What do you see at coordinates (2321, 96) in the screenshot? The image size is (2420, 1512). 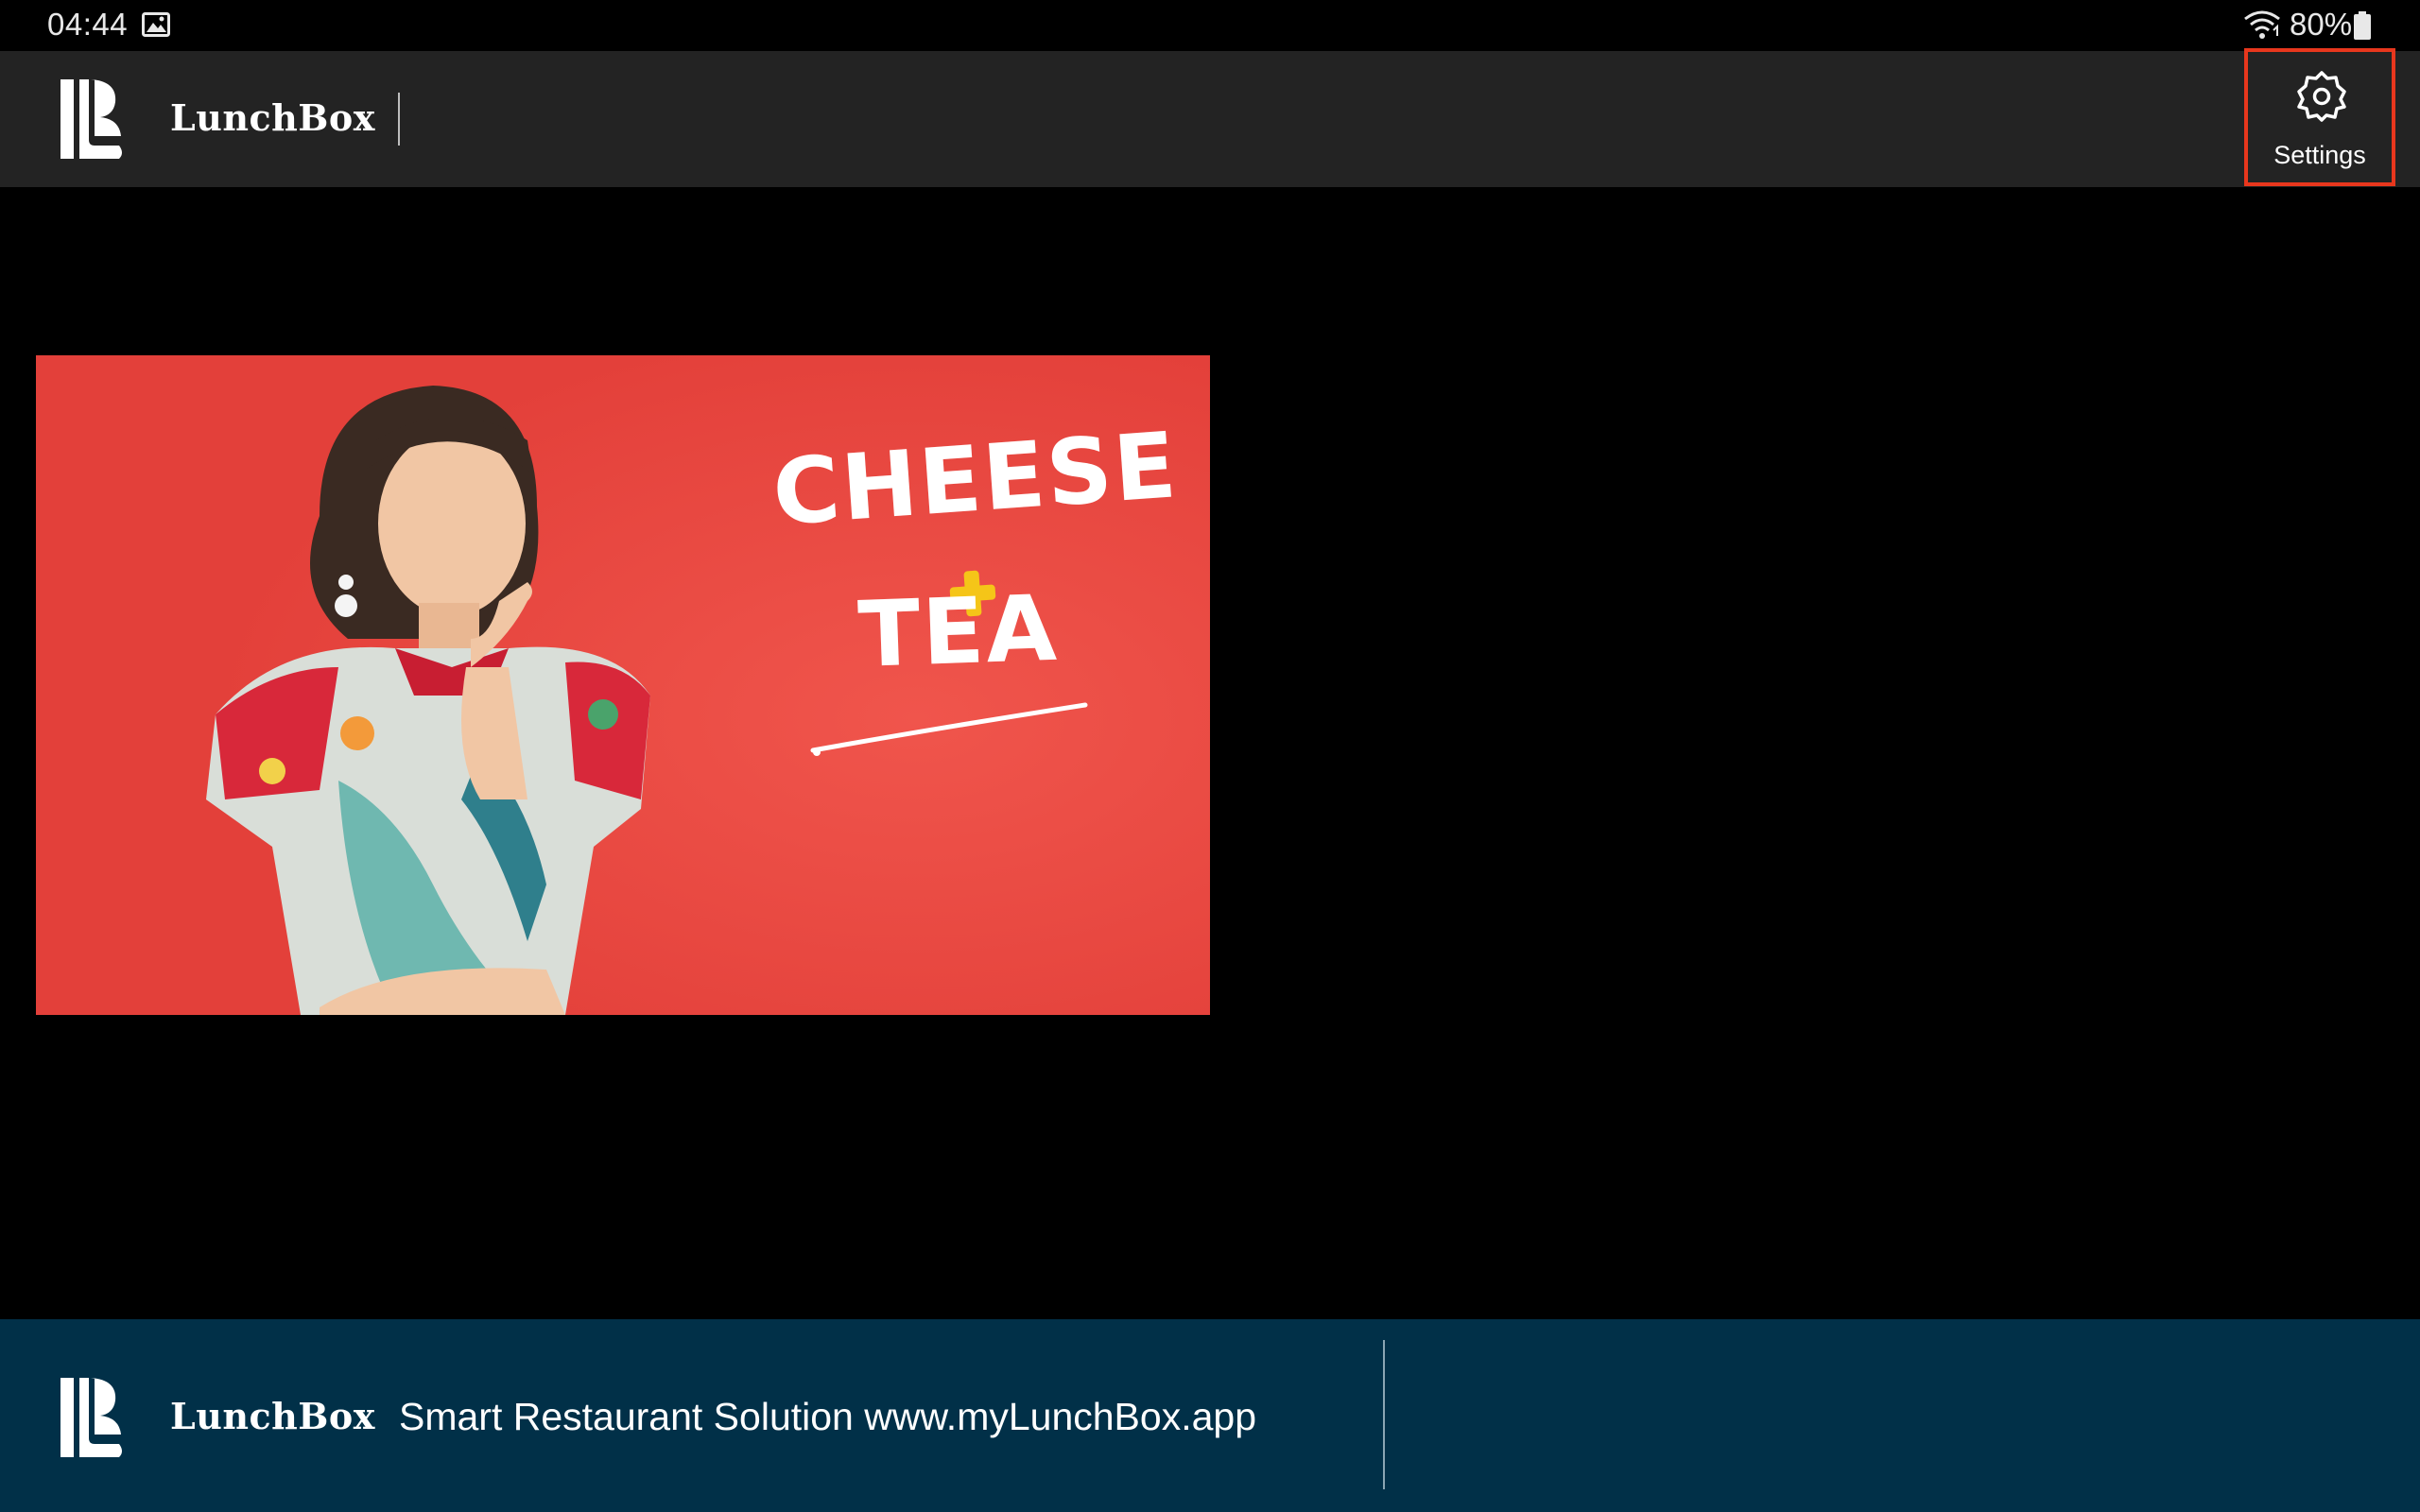 I see `gear-icon` at bounding box center [2321, 96].